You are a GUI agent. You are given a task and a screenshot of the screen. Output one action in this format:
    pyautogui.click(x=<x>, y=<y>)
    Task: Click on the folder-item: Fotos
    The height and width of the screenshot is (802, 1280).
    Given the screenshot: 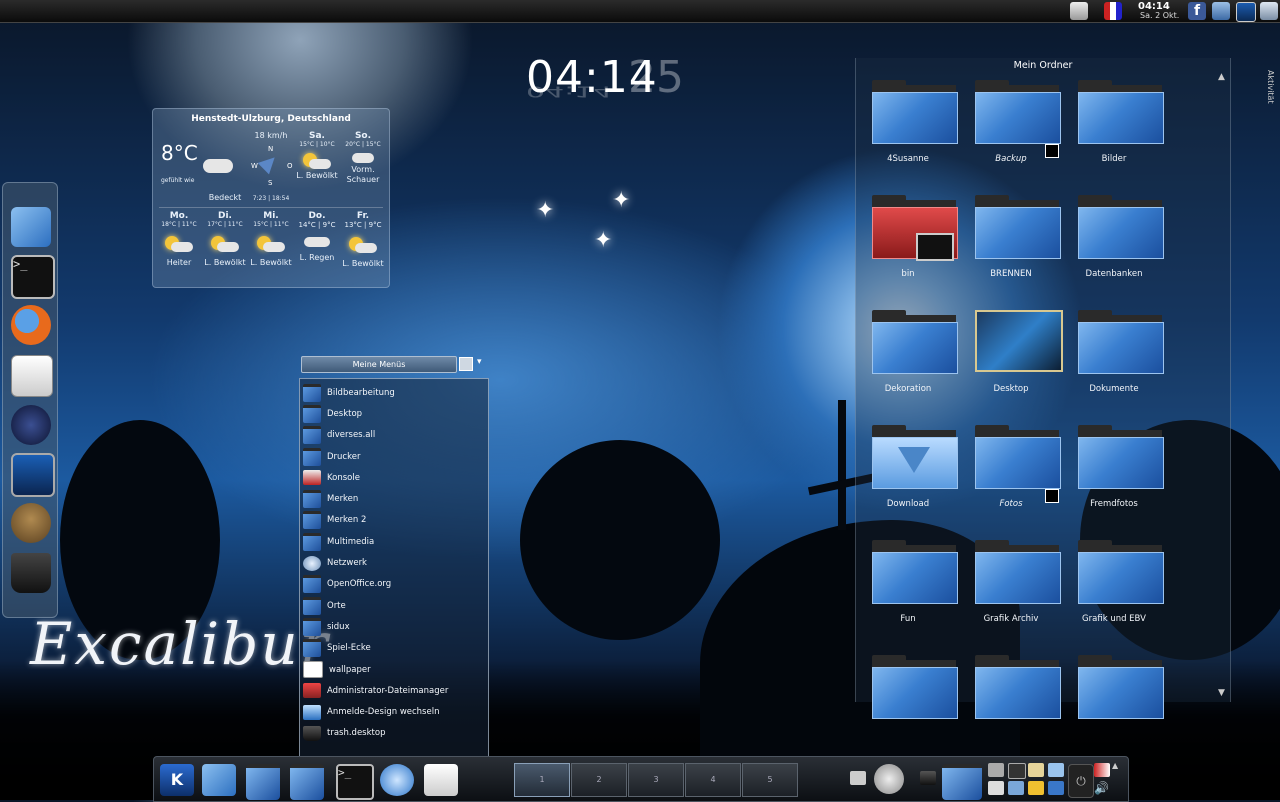 What is the action you would take?
    pyautogui.click(x=1012, y=477)
    